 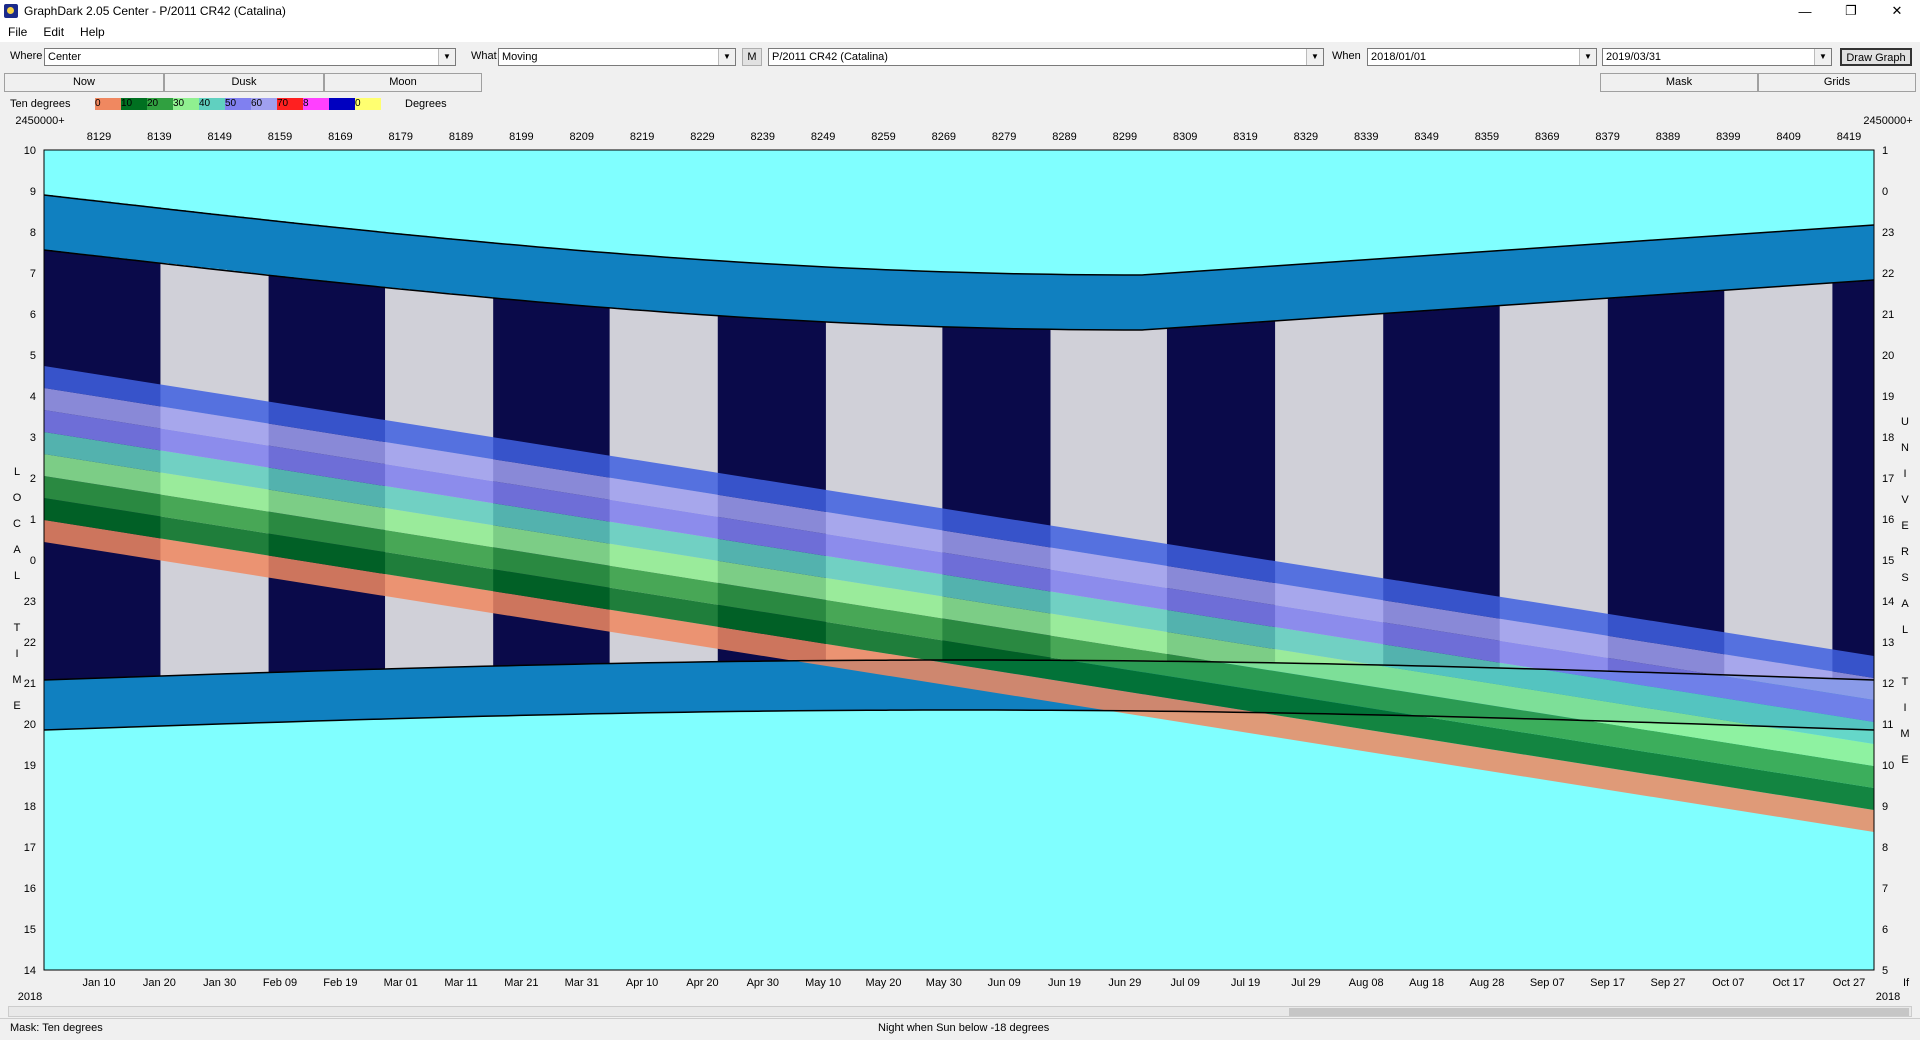 What do you see at coordinates (401, 983) in the screenshot?
I see `date-tick-label: Mar 01` at bounding box center [401, 983].